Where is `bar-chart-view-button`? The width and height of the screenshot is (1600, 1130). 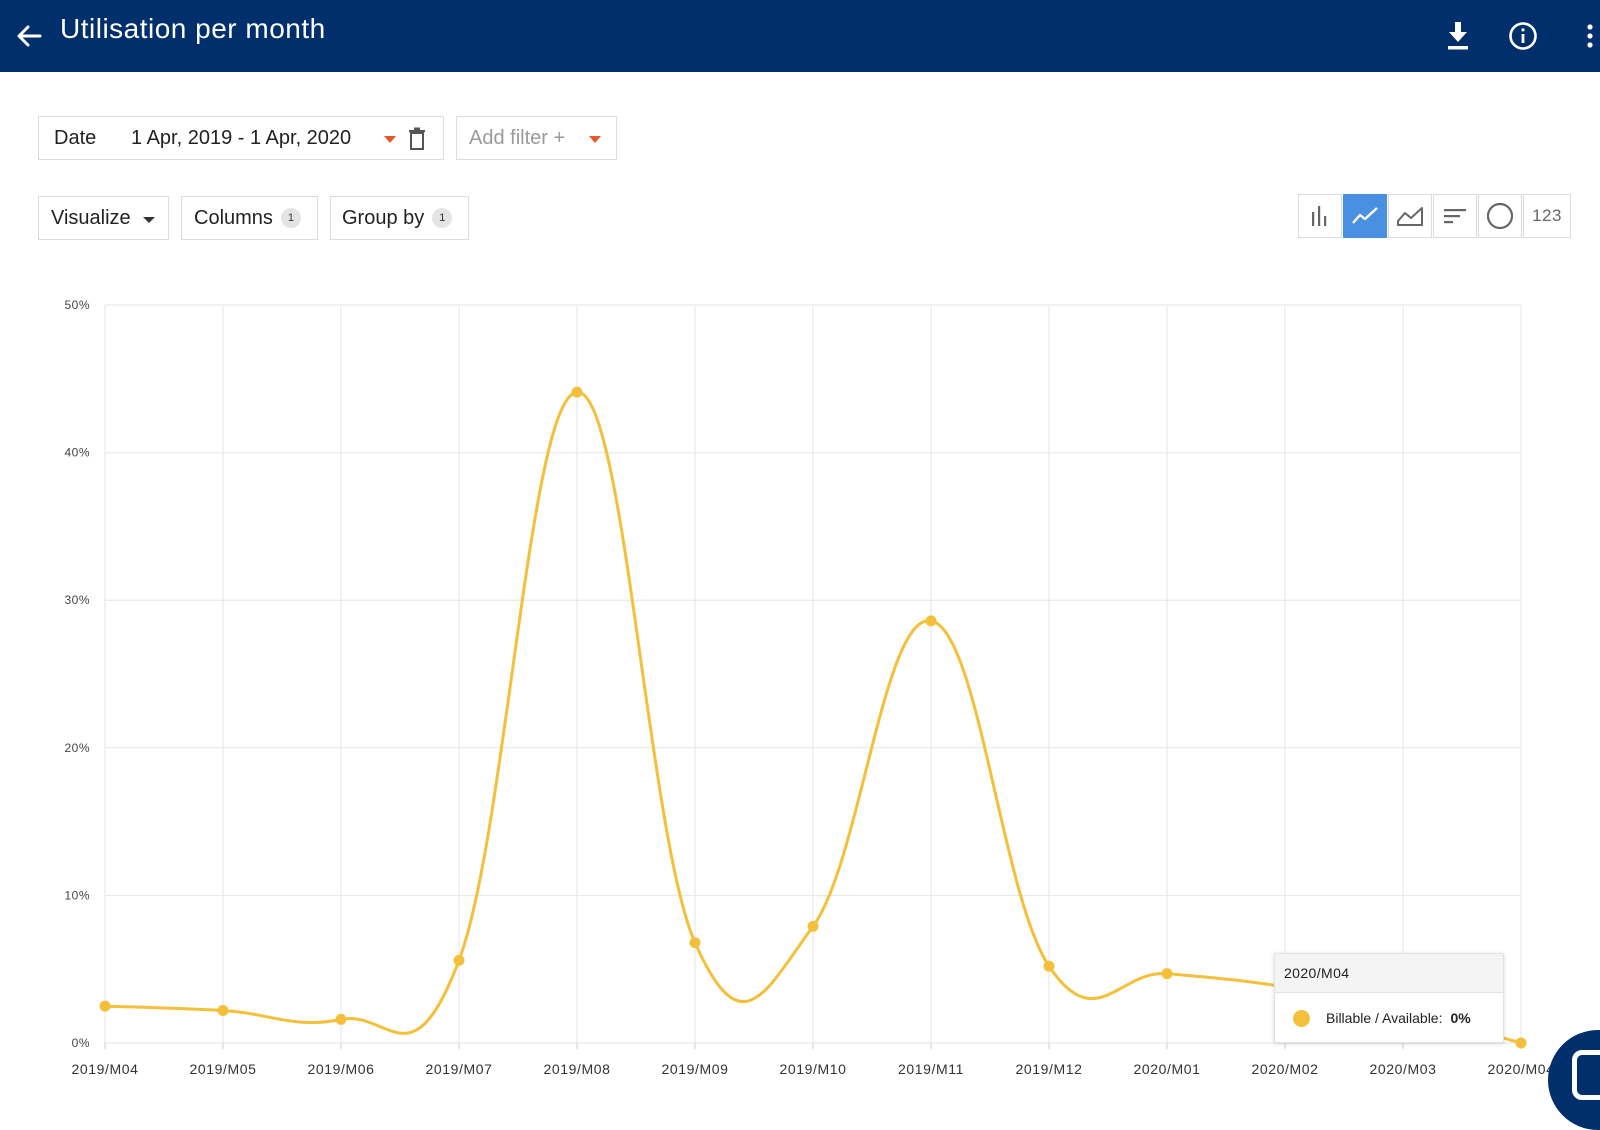 bar-chart-view-button is located at coordinates (1320, 216).